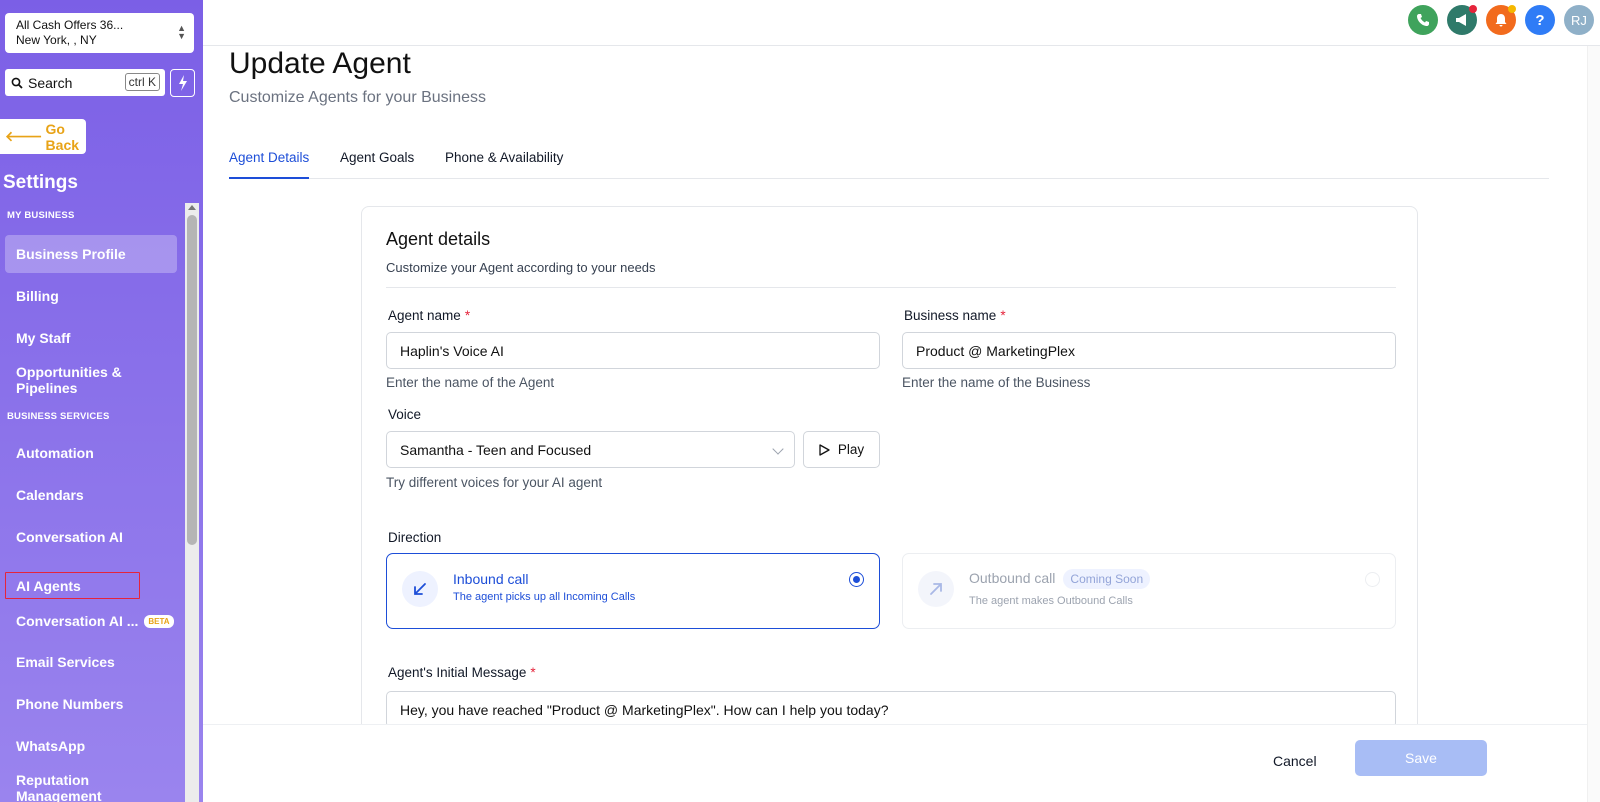 The width and height of the screenshot is (1600, 802). I want to click on top-bar: ? RJ, so click(901, 23).